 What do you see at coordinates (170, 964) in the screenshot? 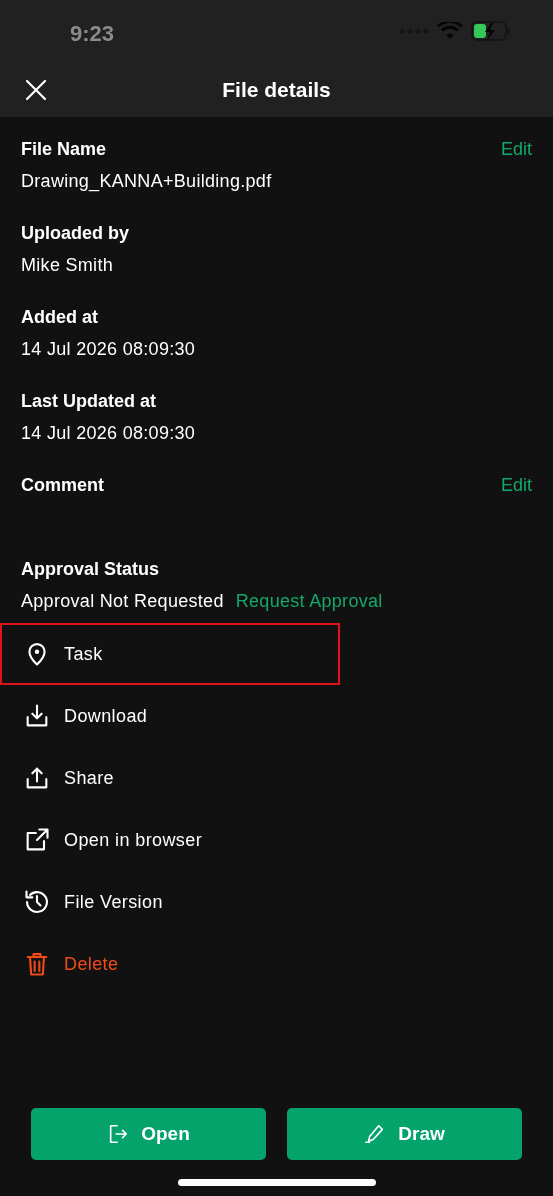
I see `action-item: Delete` at bounding box center [170, 964].